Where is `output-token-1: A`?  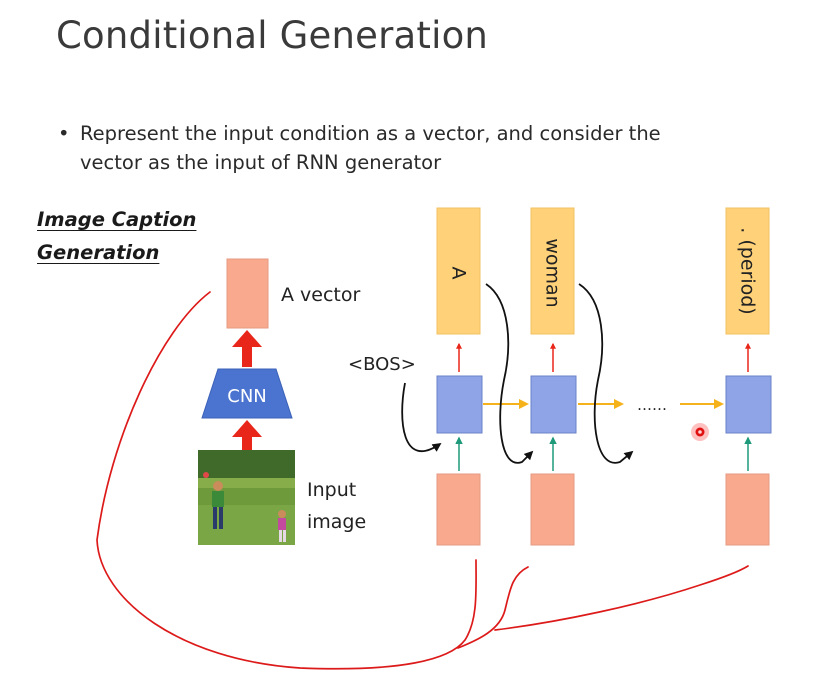 output-token-1: A is located at coordinates (459, 273).